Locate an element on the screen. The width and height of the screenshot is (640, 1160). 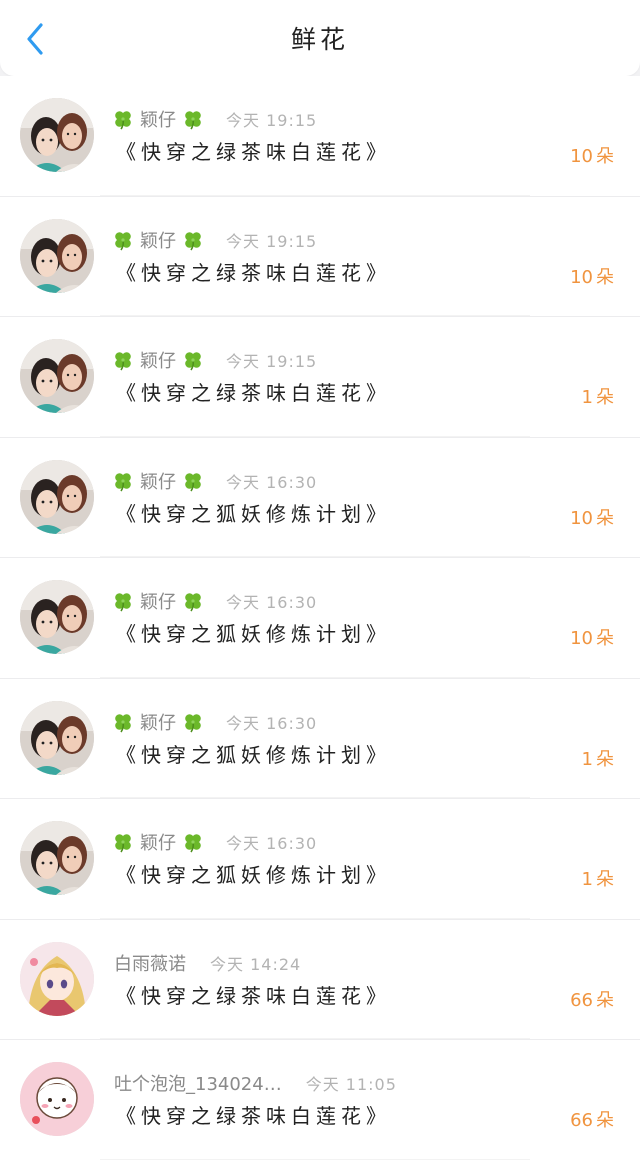
sender-meta: 白雨薇诺 今天 14:24 is located at coordinates (206, 963).